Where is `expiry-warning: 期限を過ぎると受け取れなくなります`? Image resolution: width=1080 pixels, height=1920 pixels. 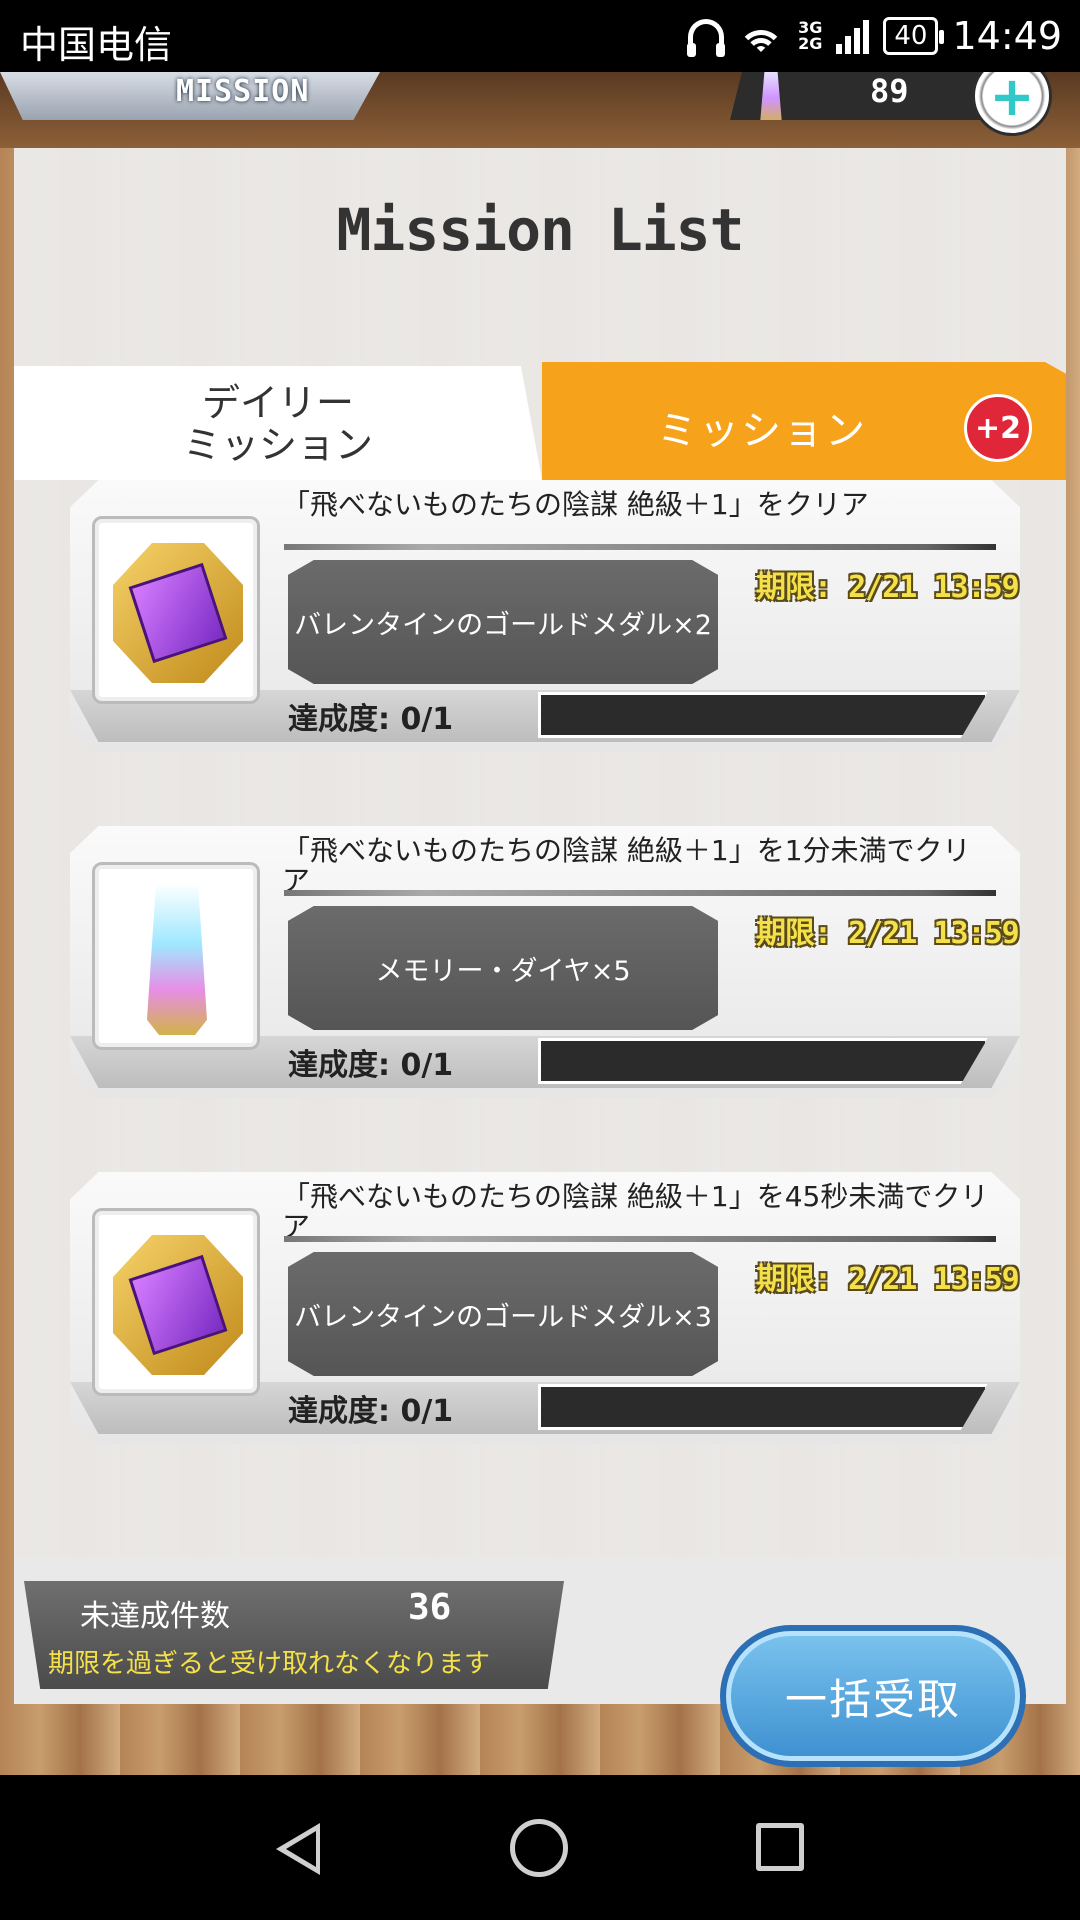
expiry-warning: 期限を過ぎると受け取れなくなります is located at coordinates (269, 1664).